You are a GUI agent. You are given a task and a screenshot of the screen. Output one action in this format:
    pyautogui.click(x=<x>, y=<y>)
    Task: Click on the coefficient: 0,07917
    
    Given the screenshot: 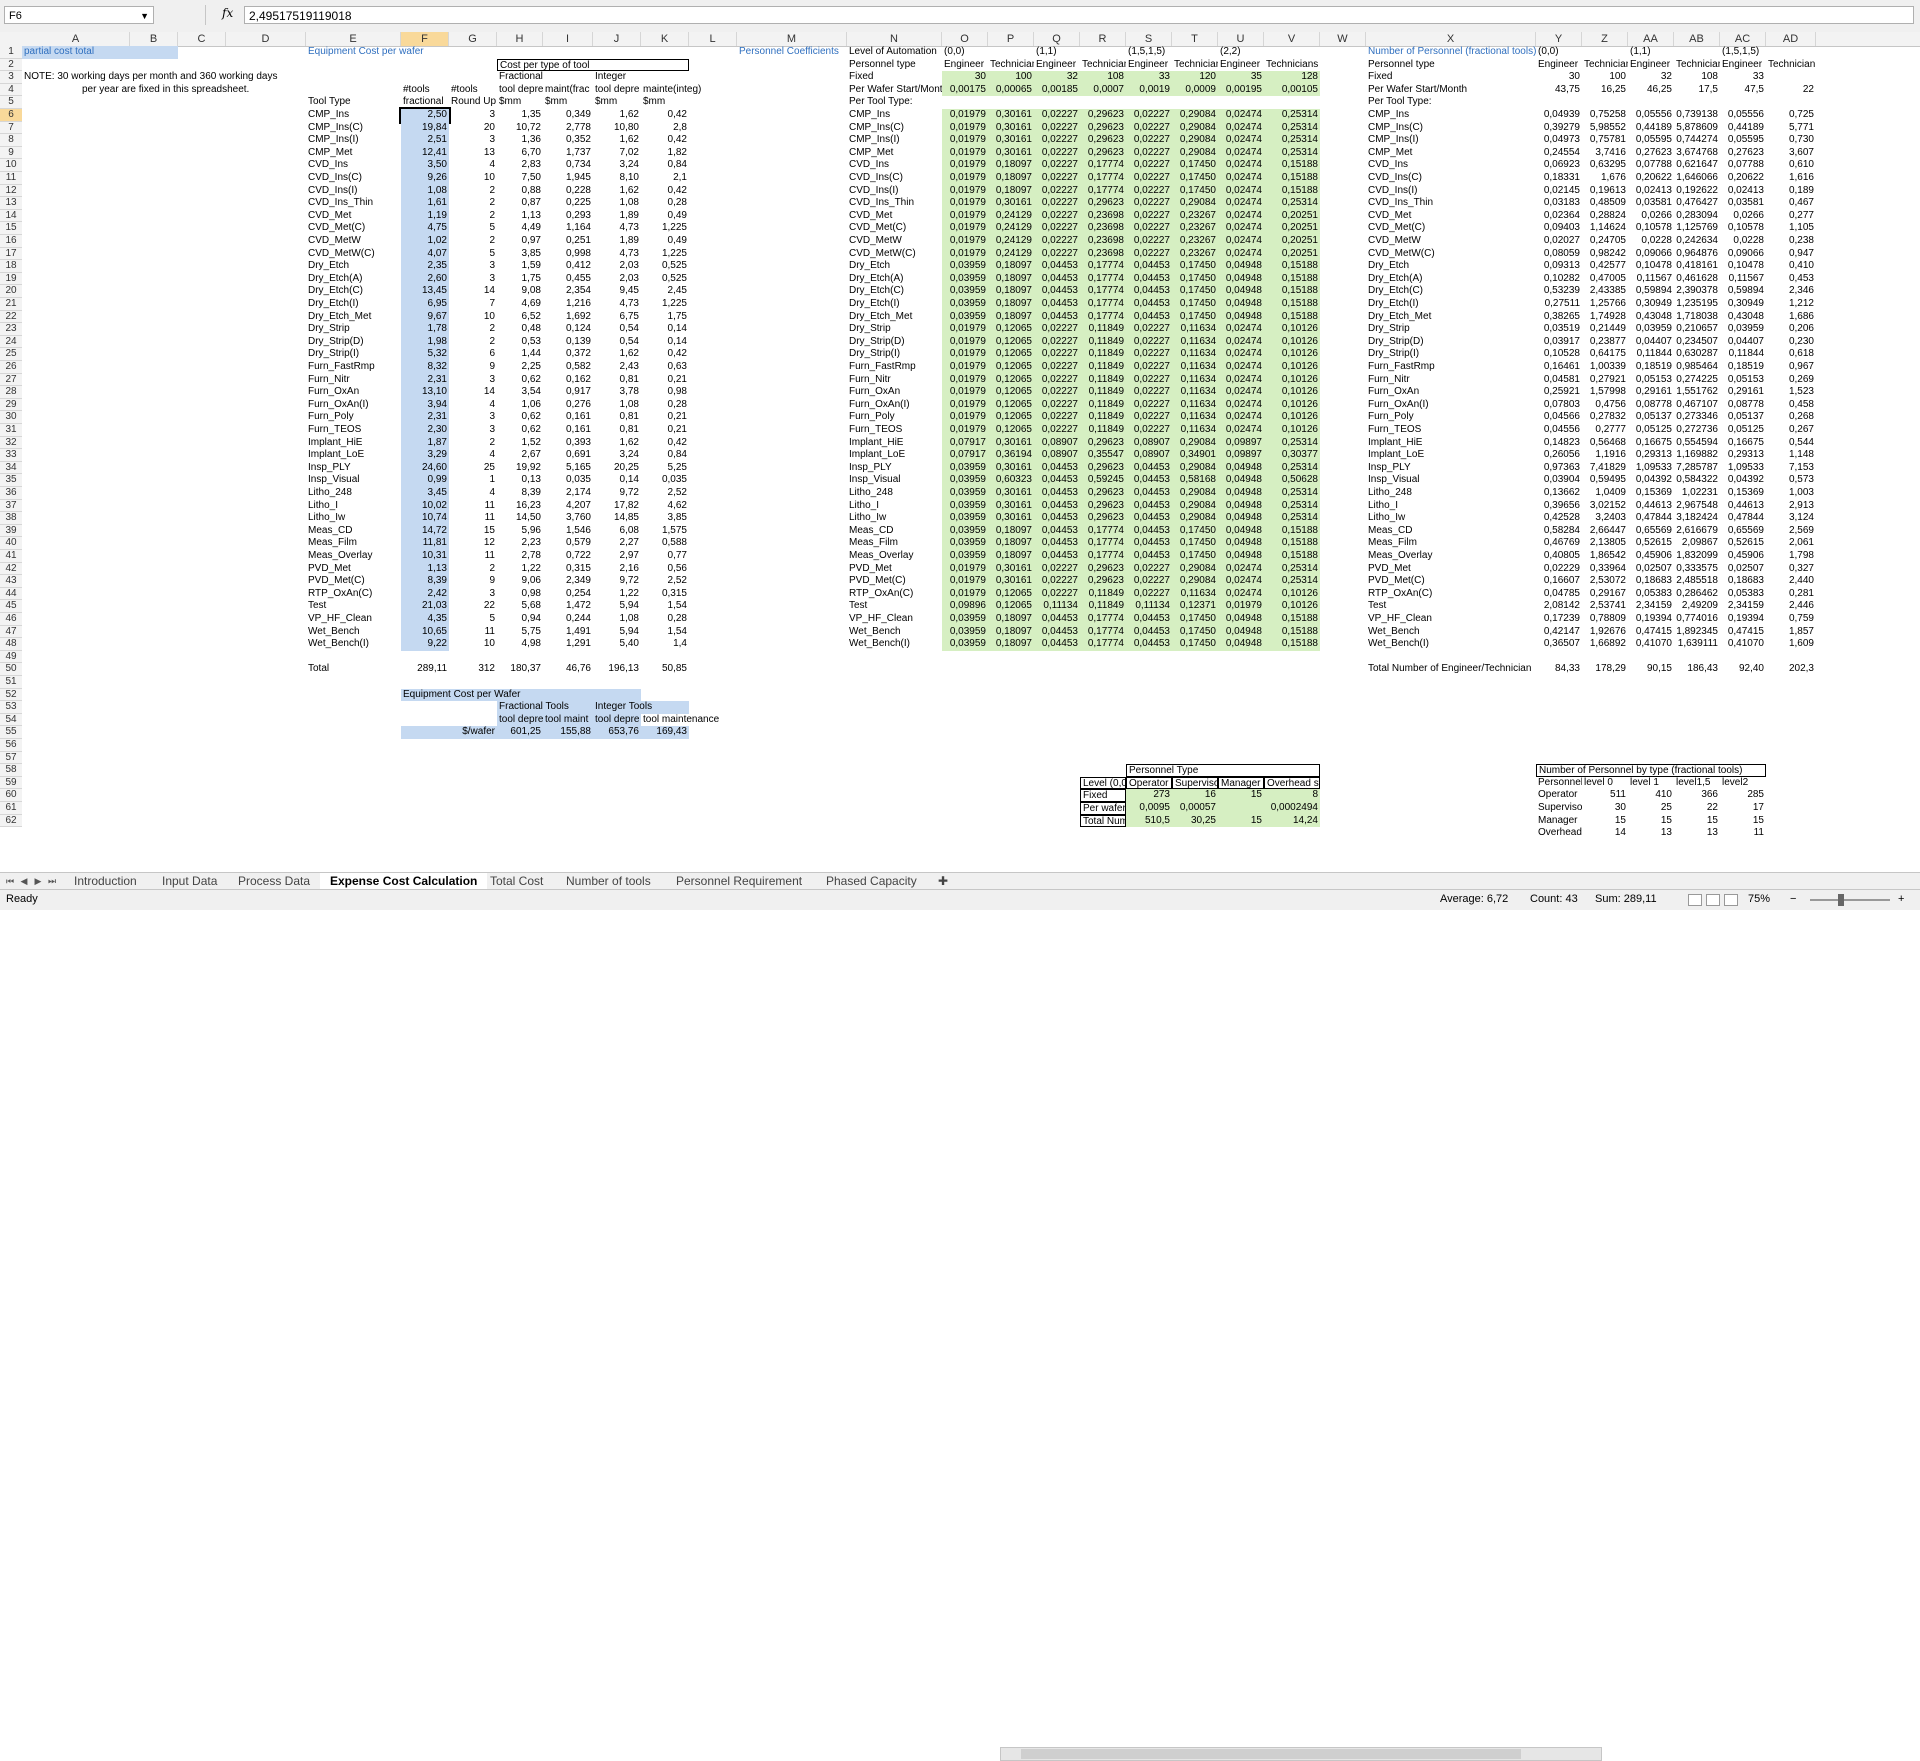 What is the action you would take?
    pyautogui.click(x=965, y=443)
    